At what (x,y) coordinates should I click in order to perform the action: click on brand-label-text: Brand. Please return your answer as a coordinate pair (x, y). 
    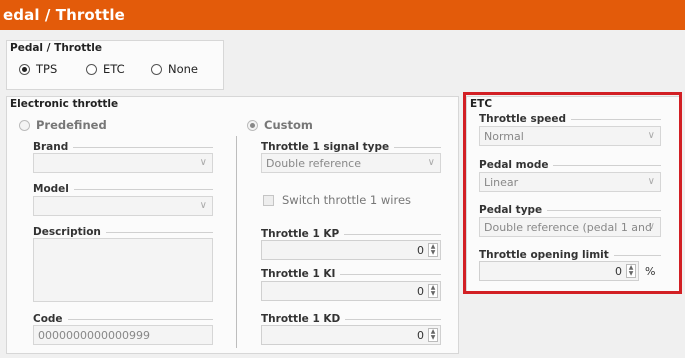
    Looking at the image, I should click on (51, 147).